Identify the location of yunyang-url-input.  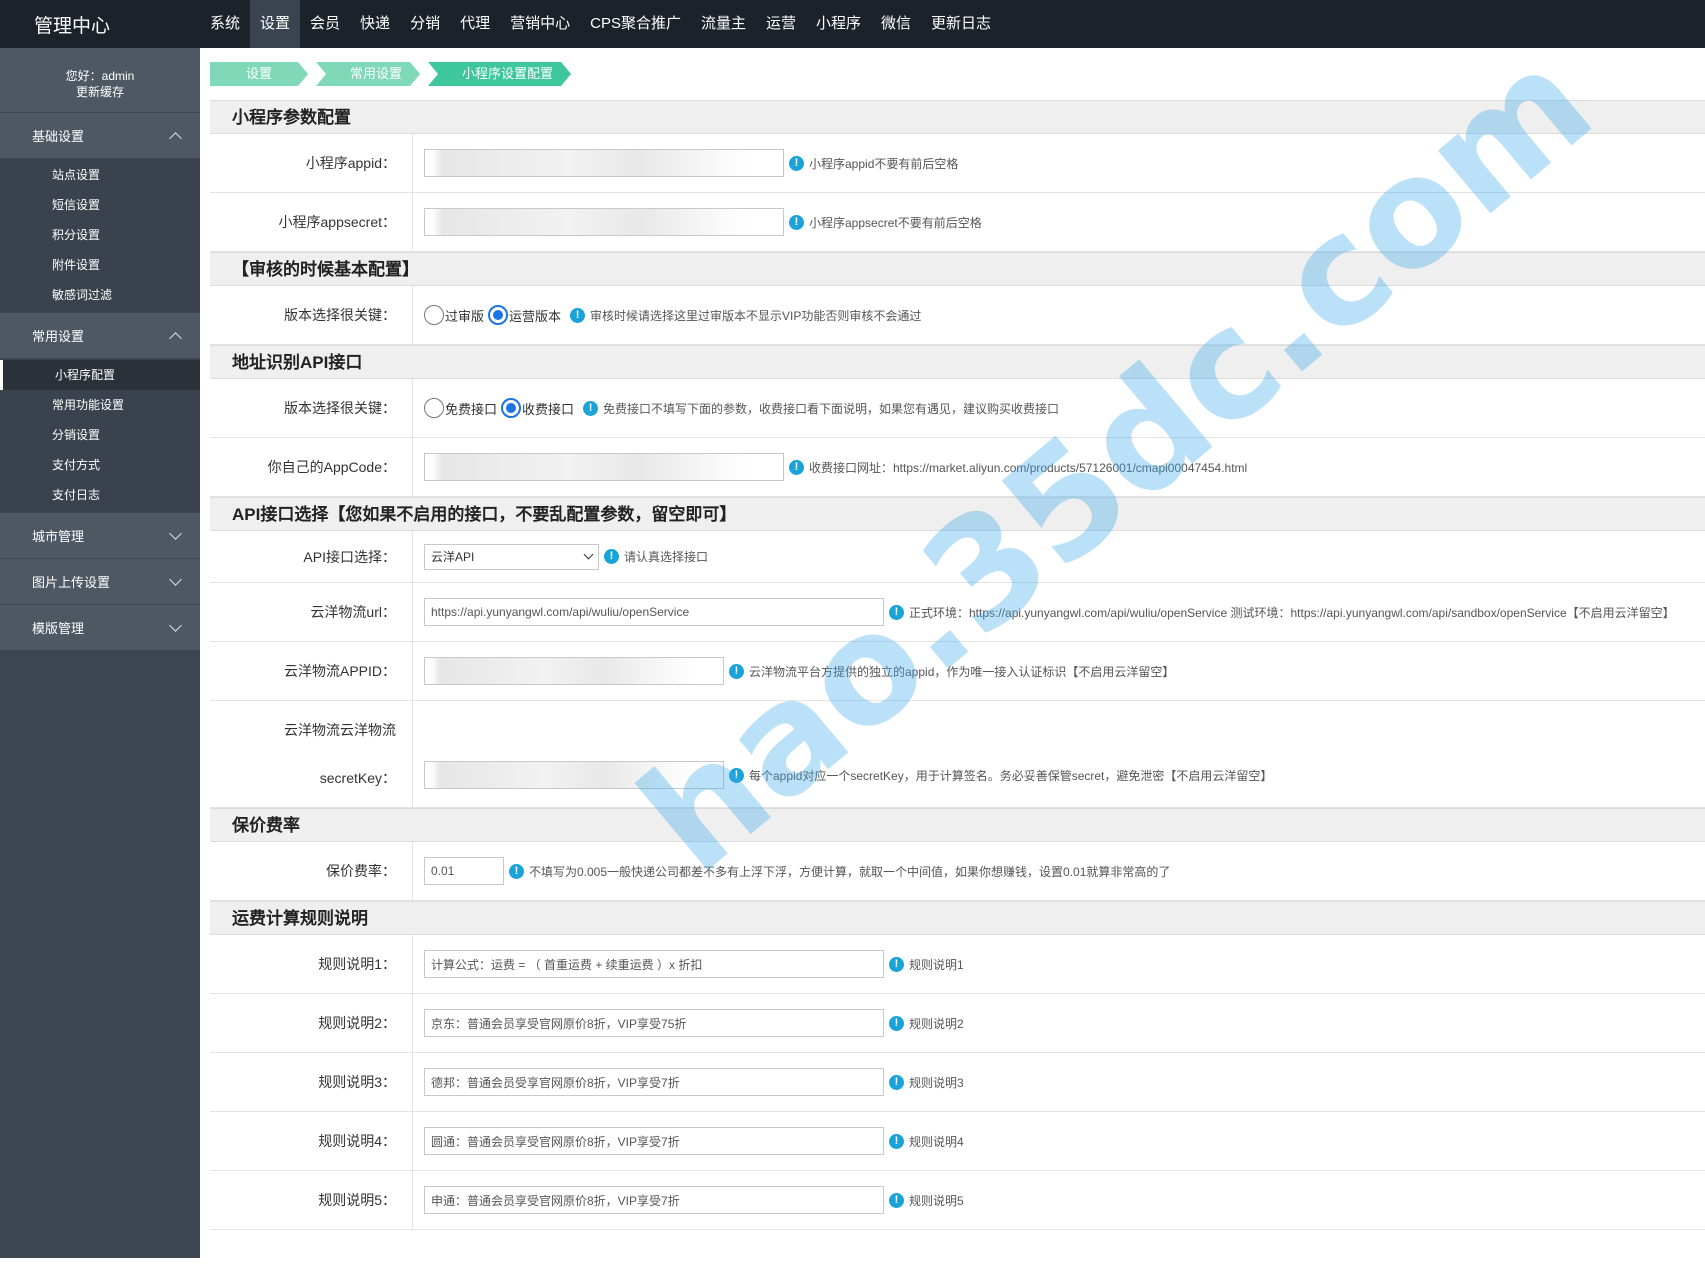
(654, 612).